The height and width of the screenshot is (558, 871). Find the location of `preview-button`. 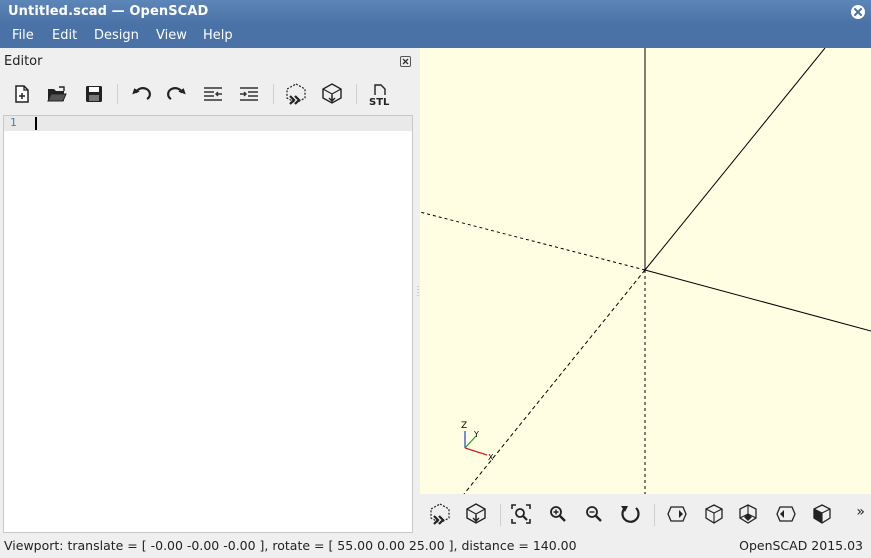

preview-button is located at coordinates (296, 94).